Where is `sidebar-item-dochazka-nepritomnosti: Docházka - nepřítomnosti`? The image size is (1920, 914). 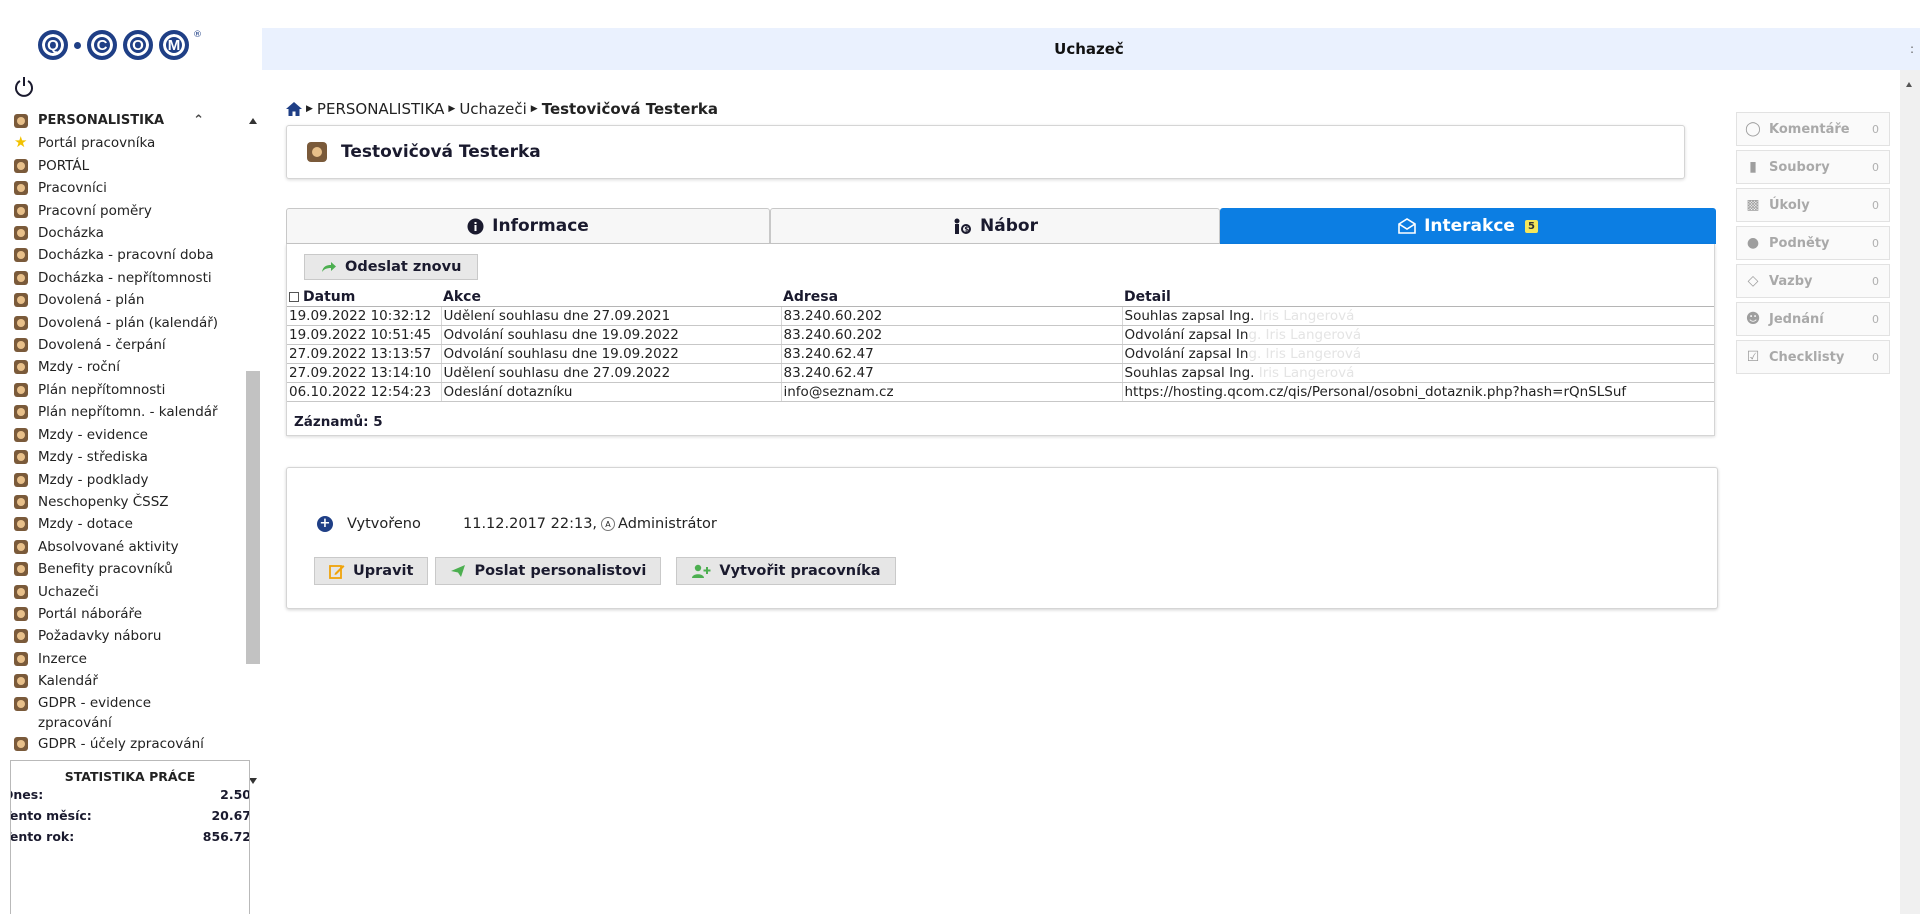
sidebar-item-dochazka-nepritomnosti: Docházka - nepřítomnosti is located at coordinates (129, 278).